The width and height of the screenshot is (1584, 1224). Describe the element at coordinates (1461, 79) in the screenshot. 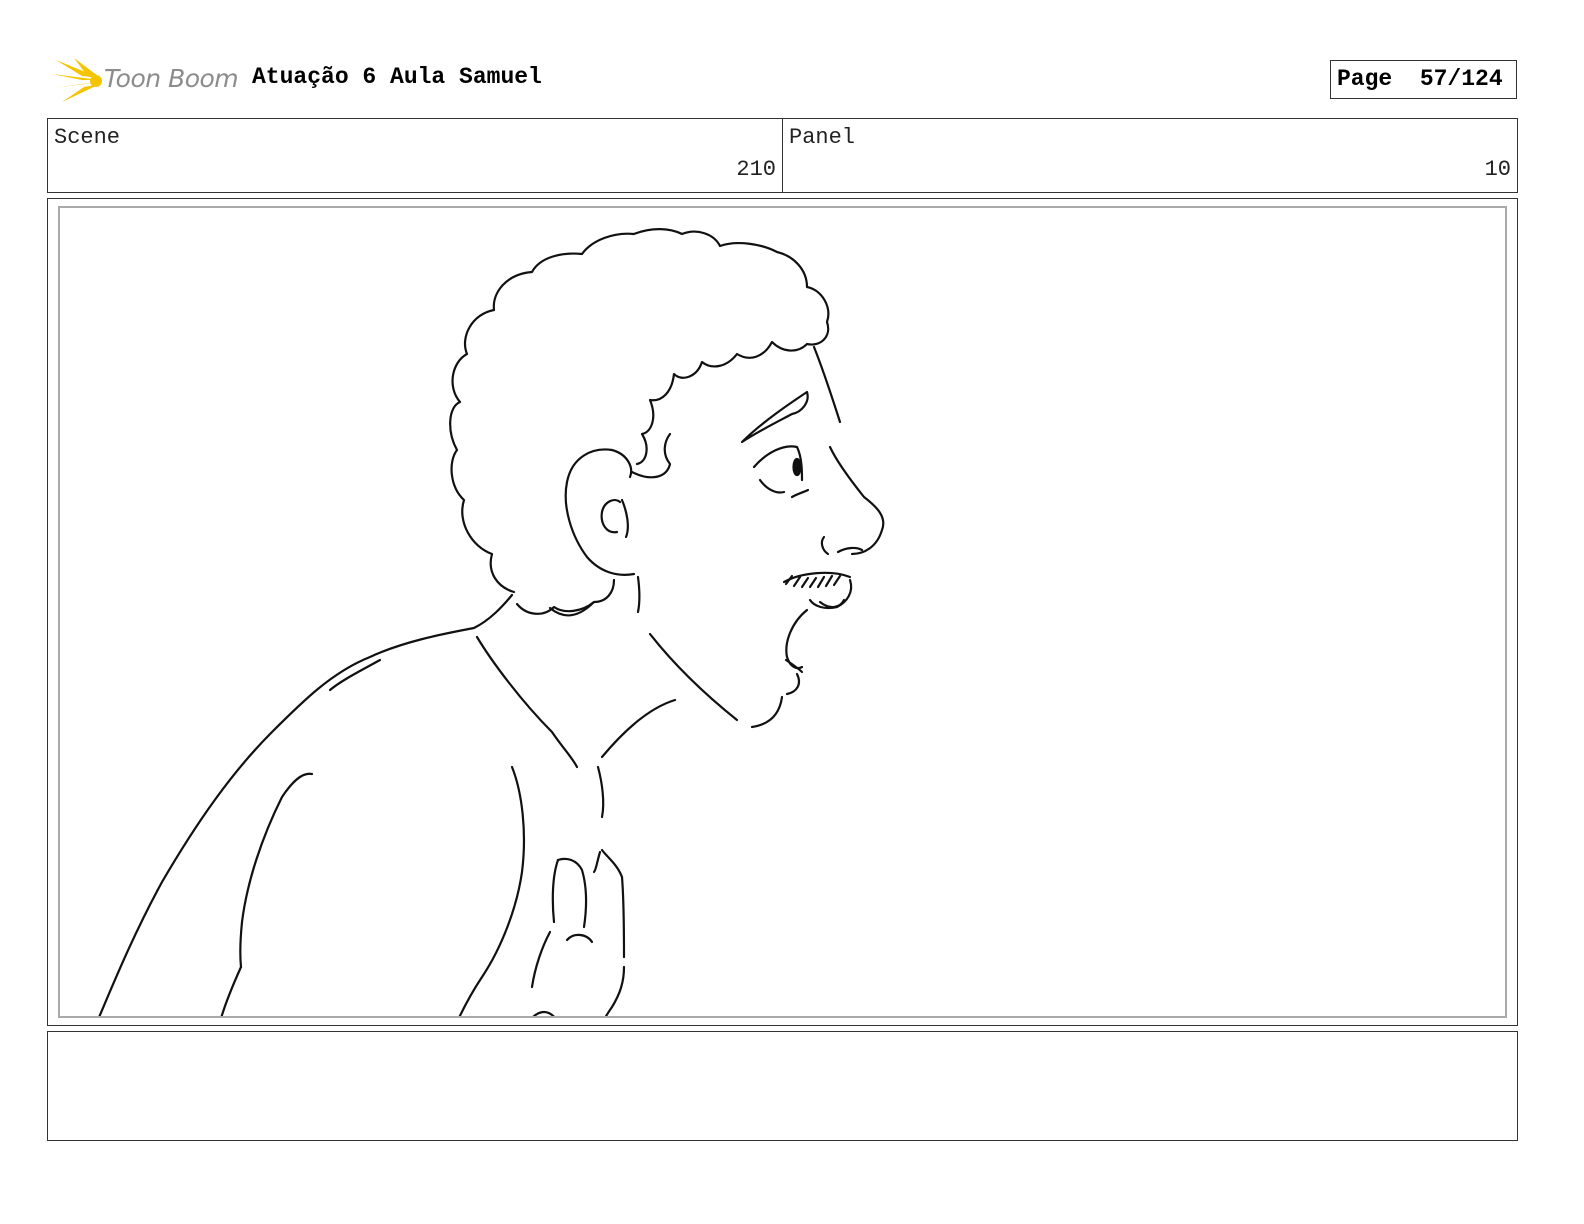

I see `page-number: 57/124` at that location.